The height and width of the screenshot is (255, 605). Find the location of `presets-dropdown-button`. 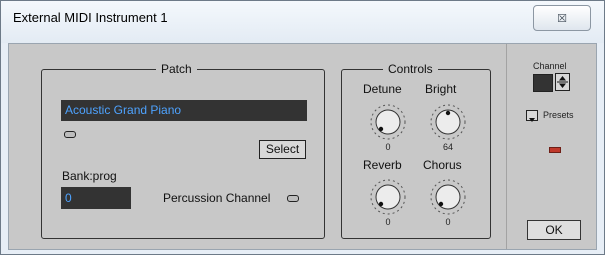

presets-dropdown-button is located at coordinates (532, 116).